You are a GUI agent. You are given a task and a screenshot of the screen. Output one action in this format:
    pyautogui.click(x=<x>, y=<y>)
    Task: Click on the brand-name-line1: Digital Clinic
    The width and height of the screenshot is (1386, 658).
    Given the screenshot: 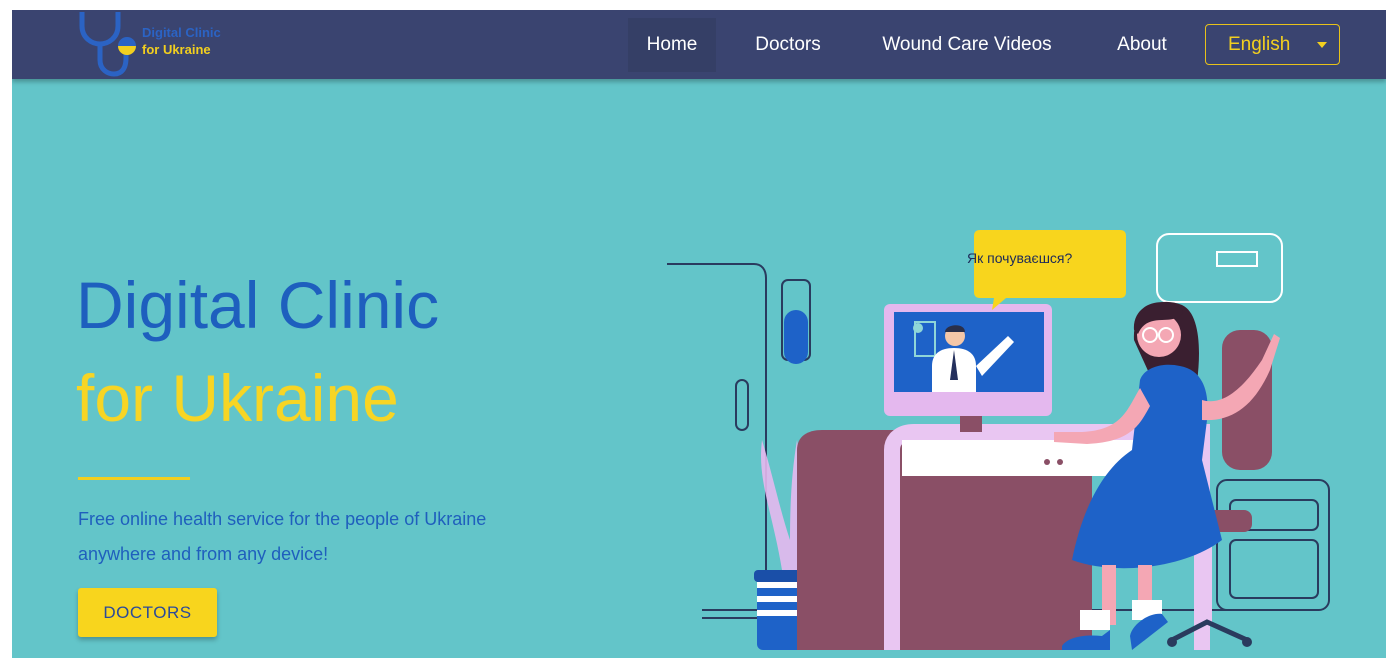 What is the action you would take?
    pyautogui.click(x=181, y=32)
    